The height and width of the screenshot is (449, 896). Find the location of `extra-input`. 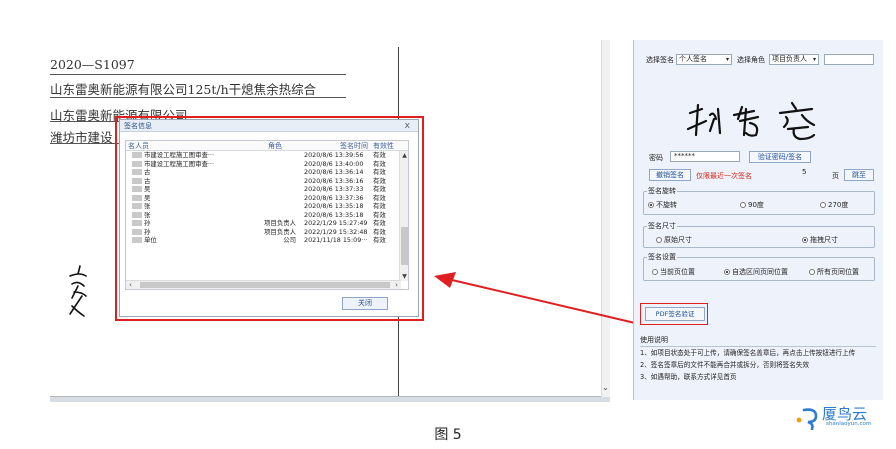

extra-input is located at coordinates (849, 59).